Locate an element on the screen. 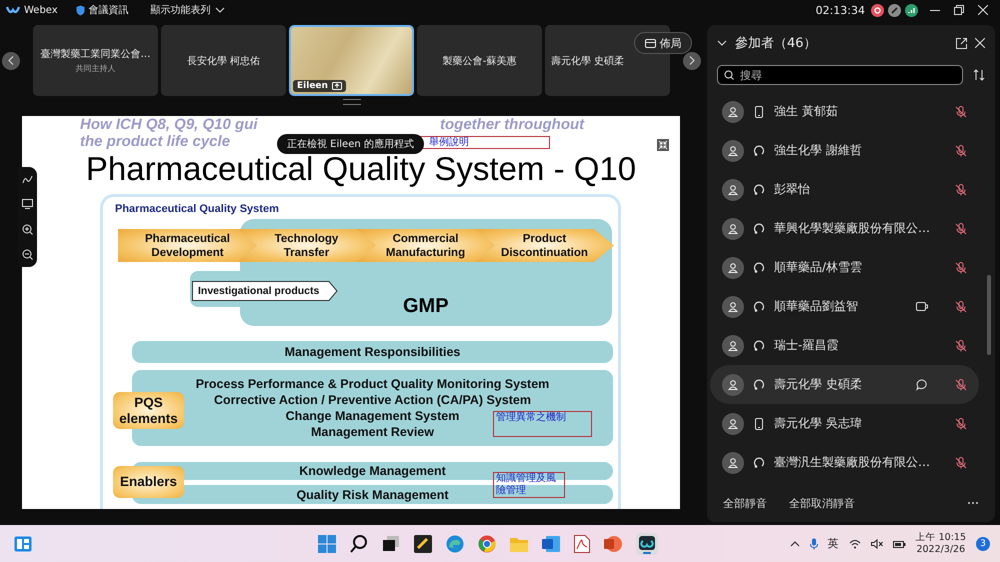  resize-handle is located at coordinates (352, 102).